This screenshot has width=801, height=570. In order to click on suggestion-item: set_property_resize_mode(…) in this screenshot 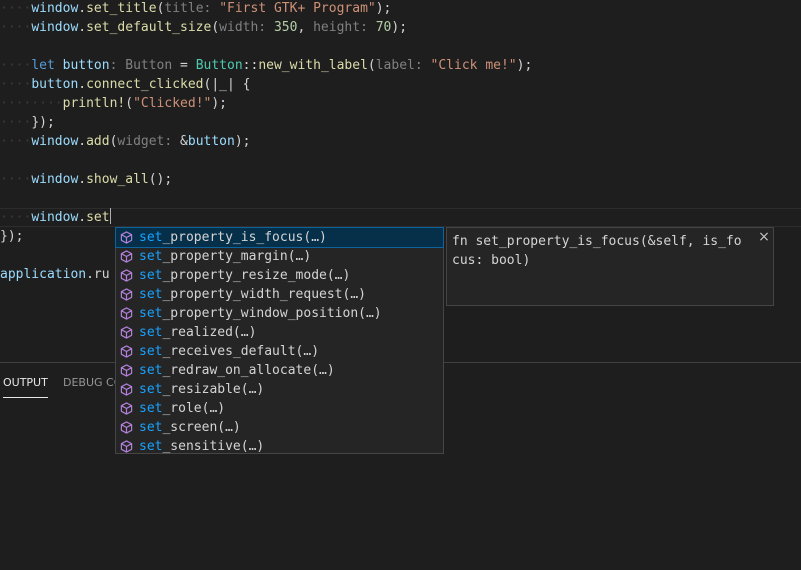, I will do `click(279, 275)`.